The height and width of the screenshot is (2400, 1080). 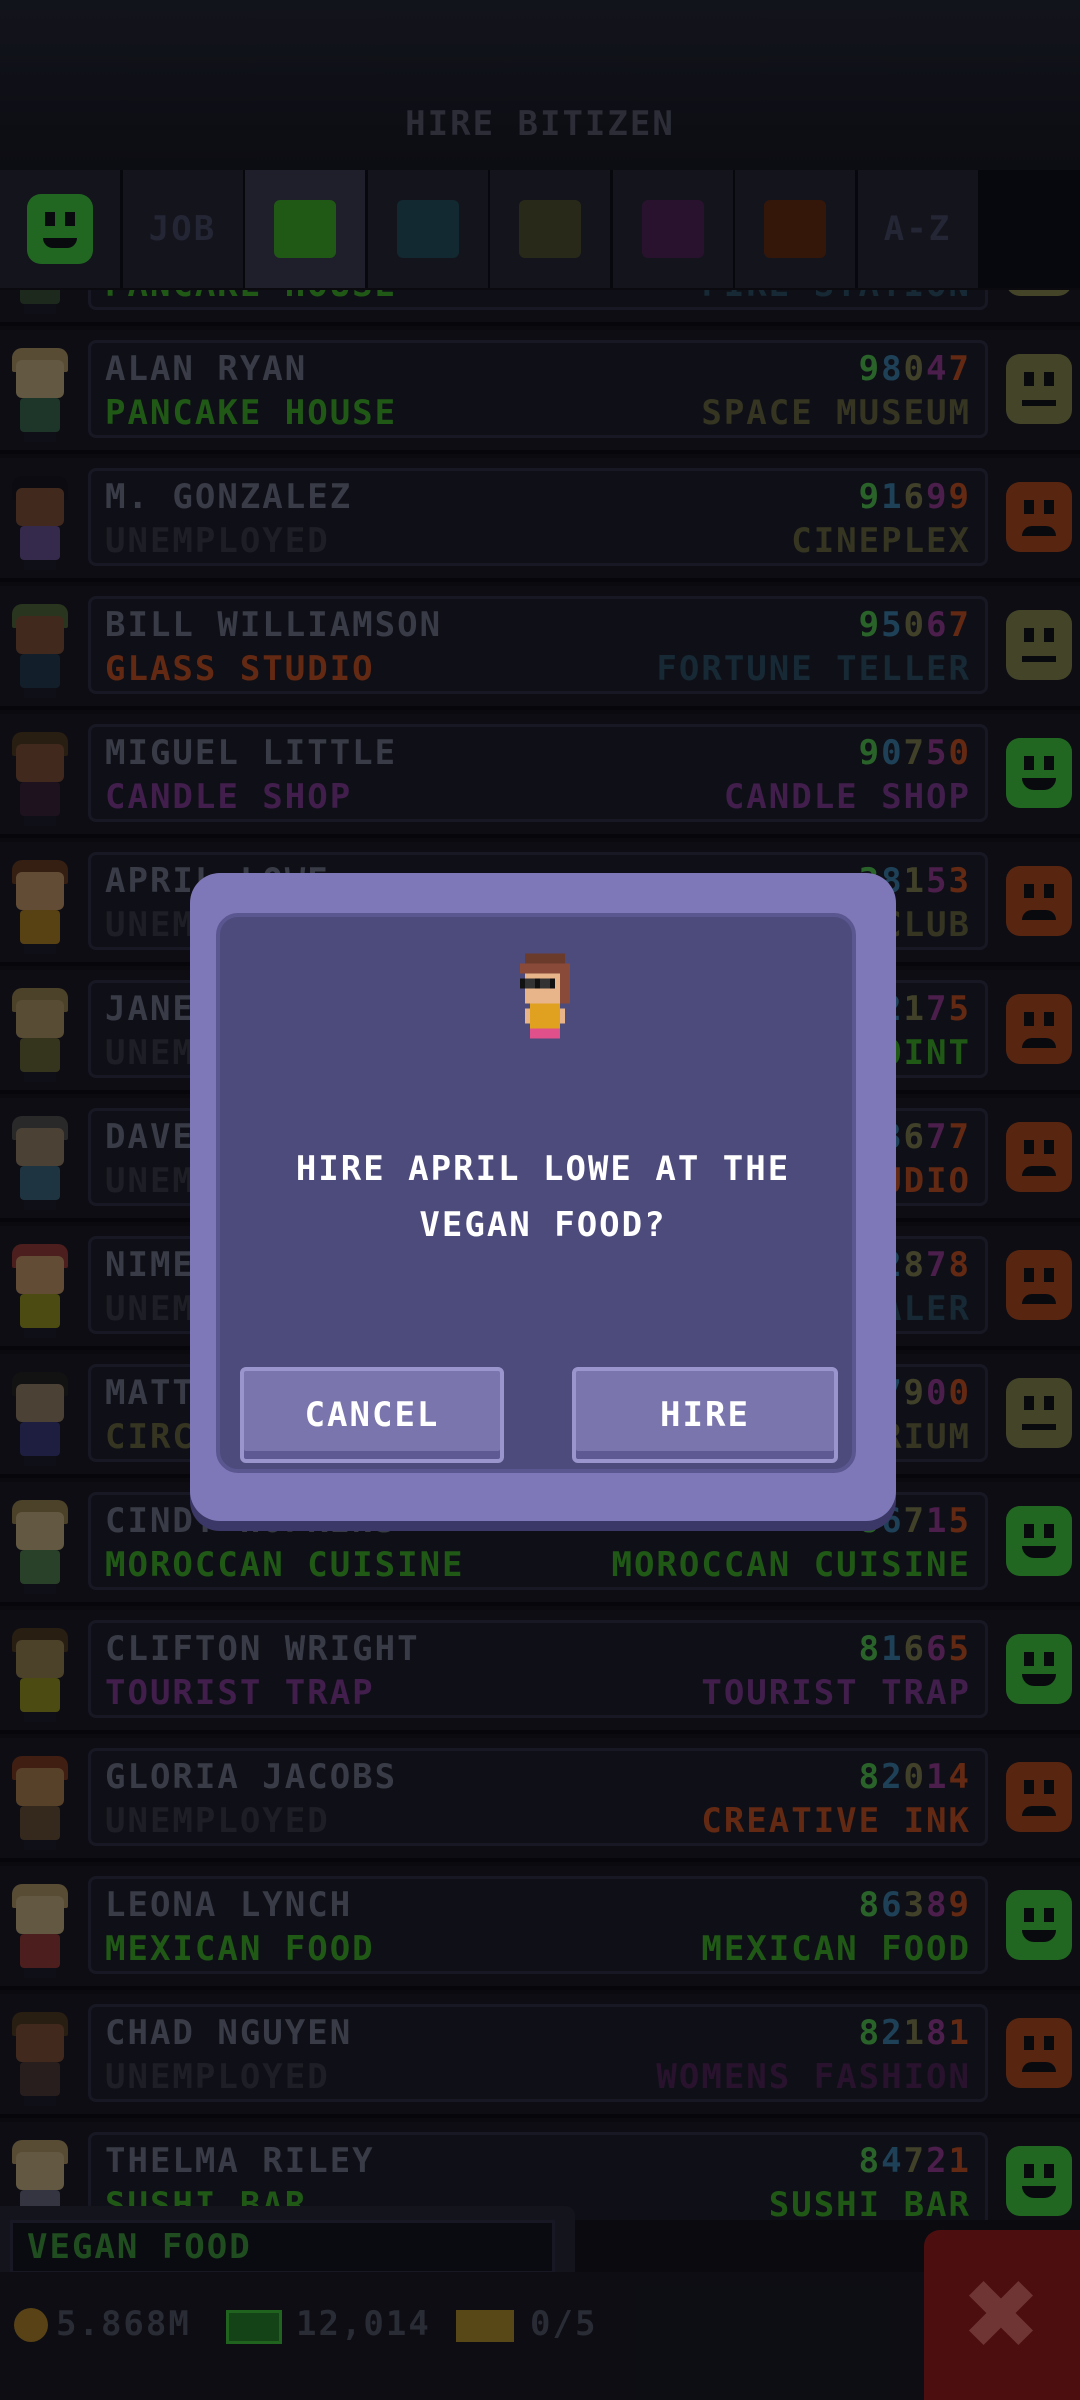 What do you see at coordinates (545, 1001) in the screenshot?
I see `bitizen-sprite` at bounding box center [545, 1001].